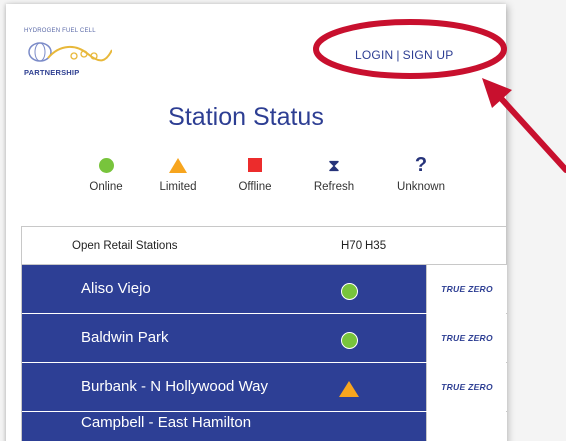 This screenshot has height=441, width=566. I want to click on legend-label: Online, so click(106, 187).